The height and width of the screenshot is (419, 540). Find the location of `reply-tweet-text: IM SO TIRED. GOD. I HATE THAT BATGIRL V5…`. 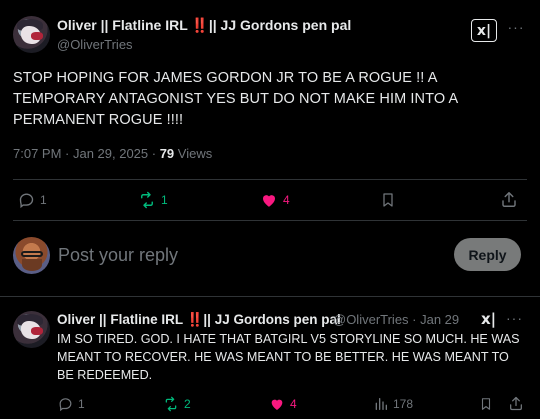

reply-tweet-text: IM SO TIRED. GOD. I HATE THAT BATGIRL V5… is located at coordinates (288, 357).